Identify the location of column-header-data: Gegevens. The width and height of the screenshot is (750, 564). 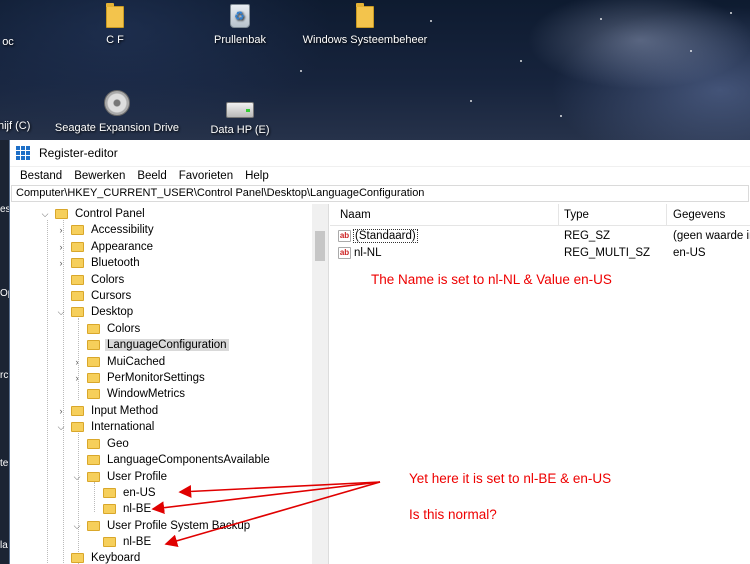
(699, 215).